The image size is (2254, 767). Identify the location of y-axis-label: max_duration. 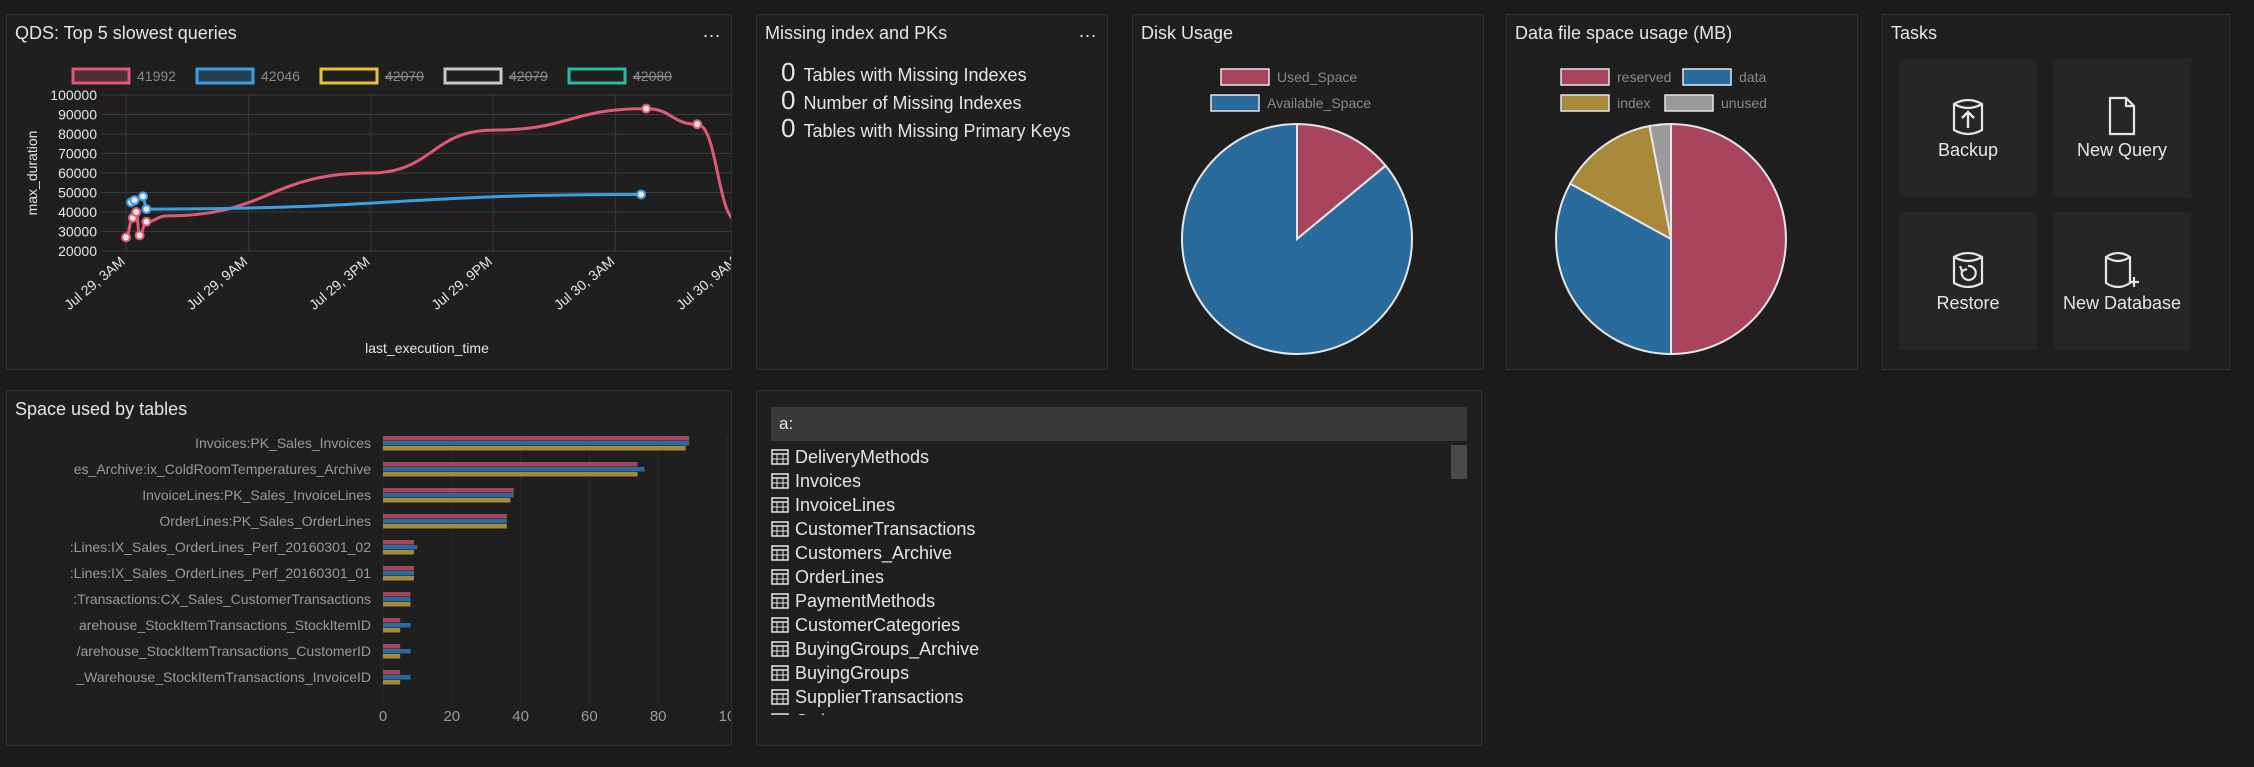
(32, 173).